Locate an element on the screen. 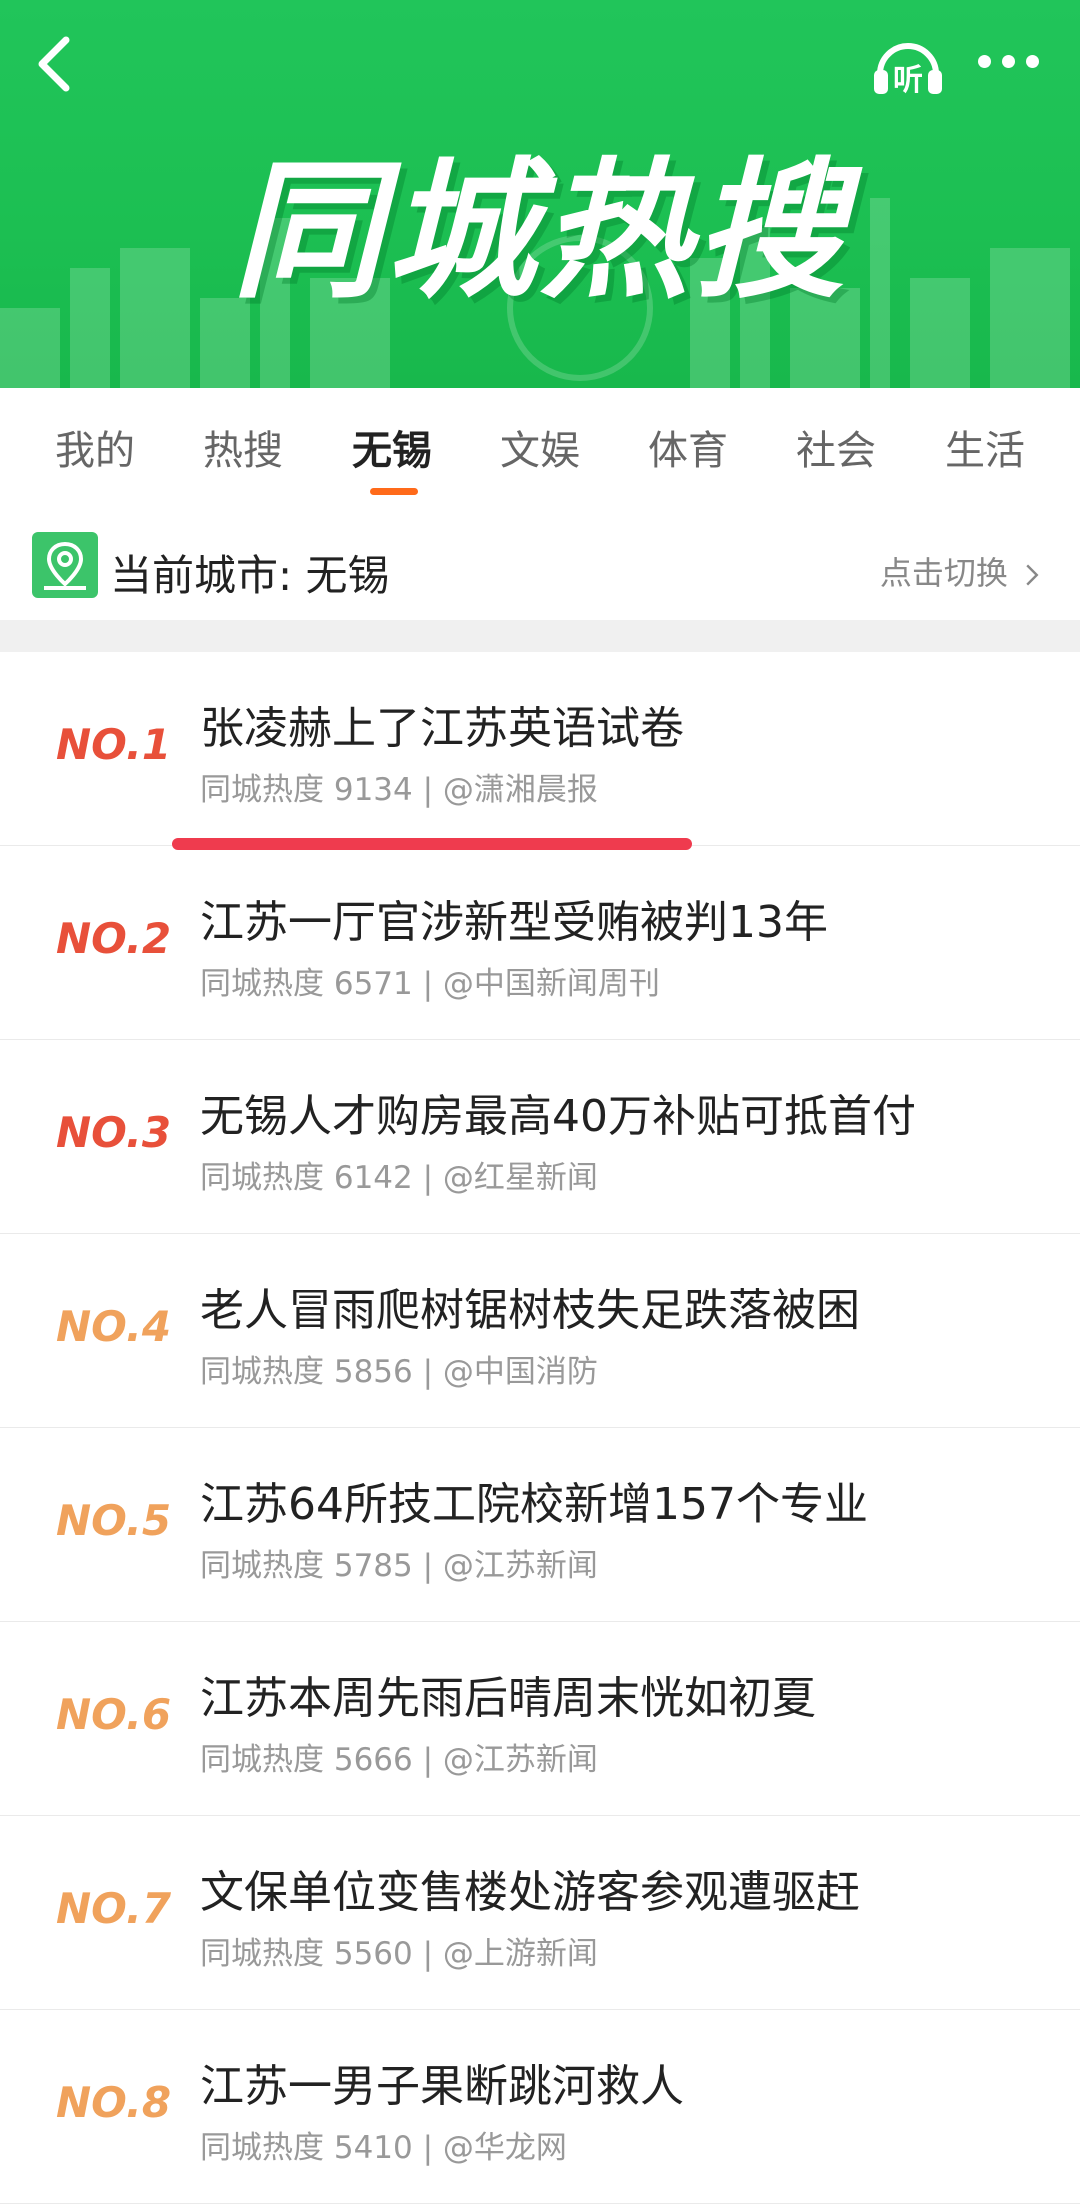 This screenshot has width=1080, height=2204. item-meta: 同城热度 5785 | @江苏新闻 is located at coordinates (399, 1566).